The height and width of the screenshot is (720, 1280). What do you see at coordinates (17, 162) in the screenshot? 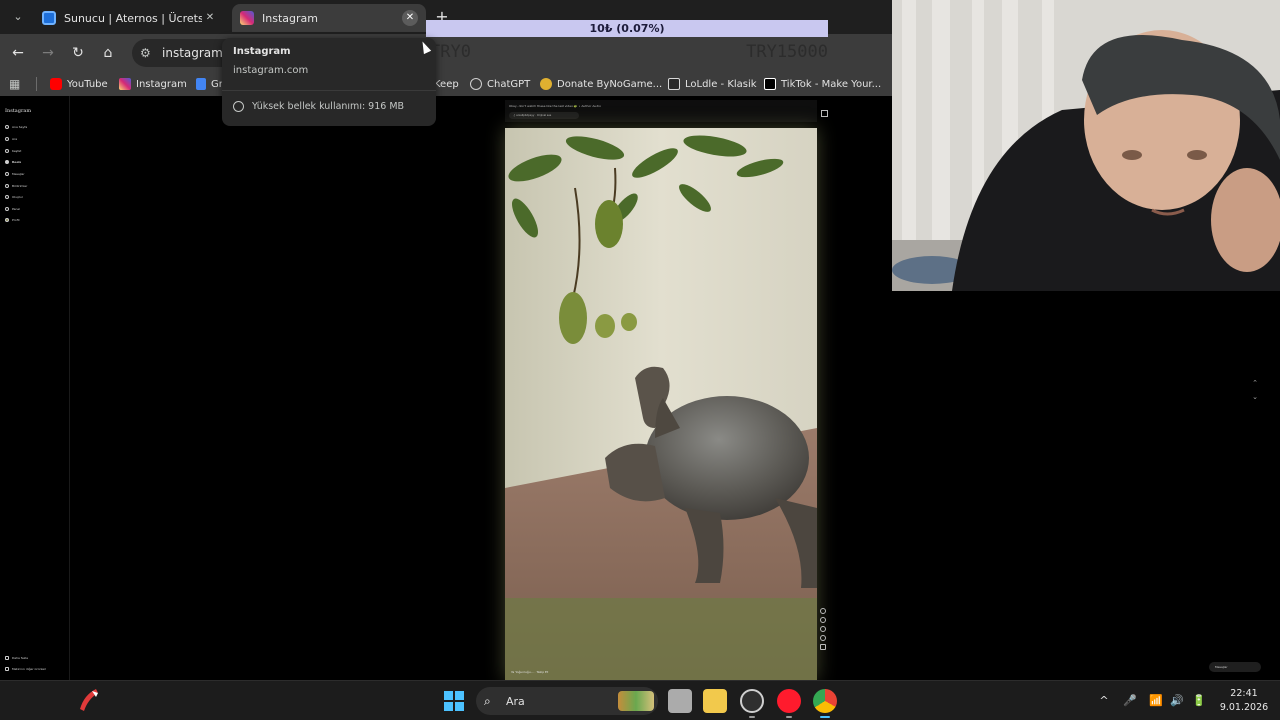
I see `ig-nav-label: Reels` at bounding box center [17, 162].